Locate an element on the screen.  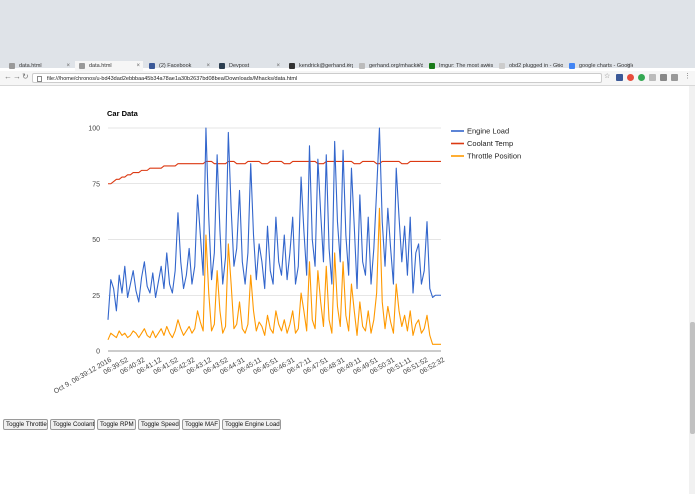
tab-label: Imgur: The most aweso is located at coordinates (466, 66).